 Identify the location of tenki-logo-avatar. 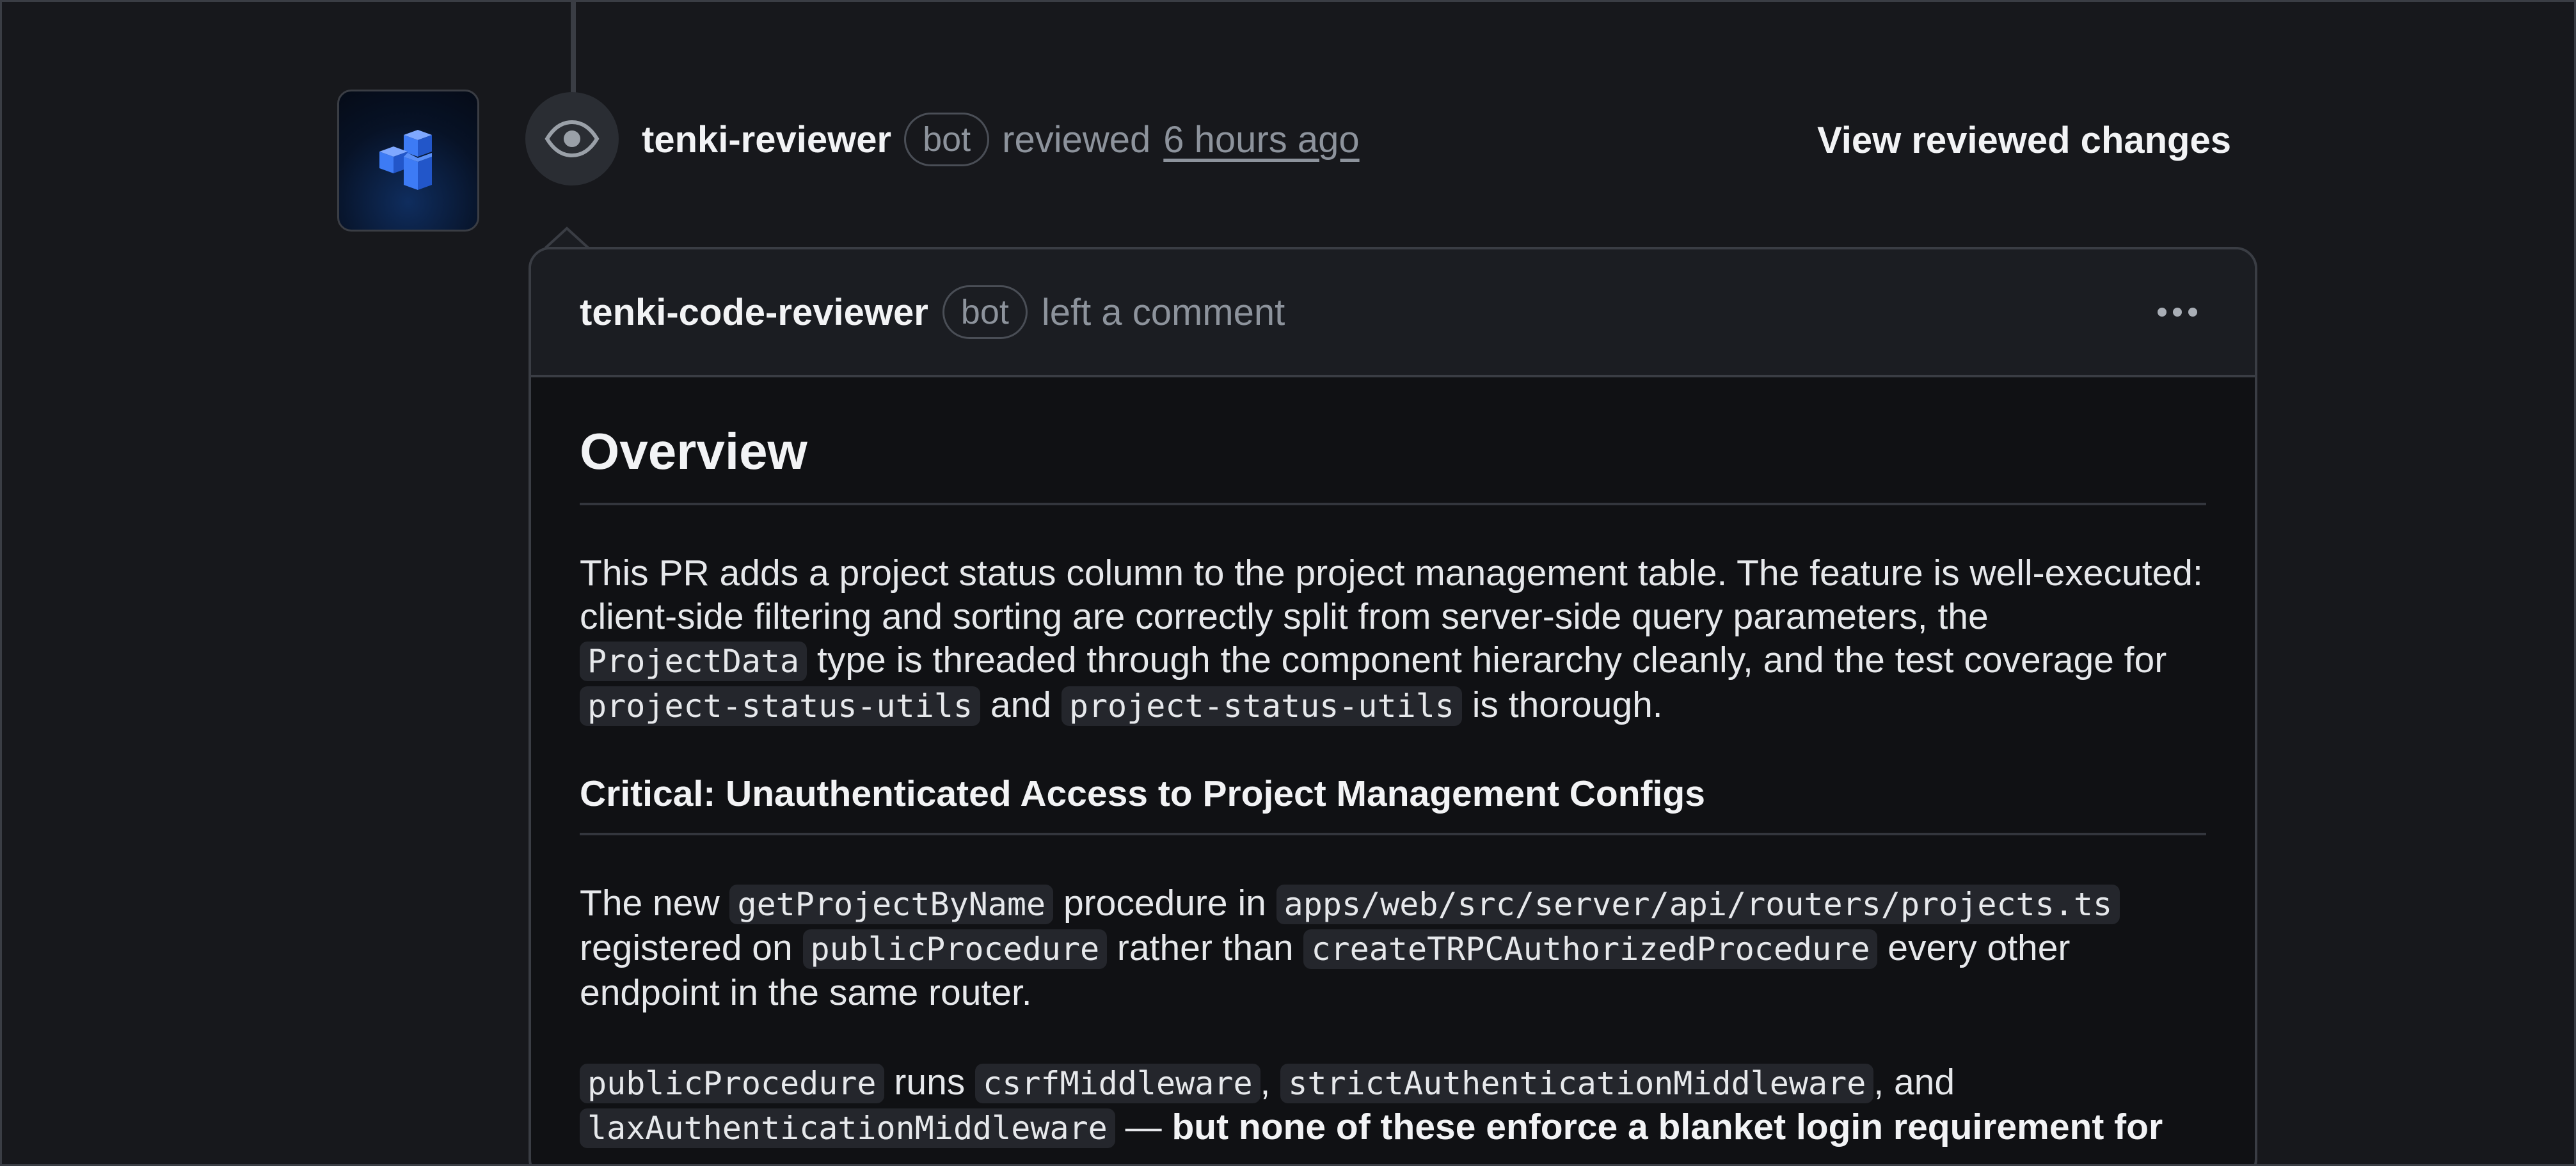
(408, 161).